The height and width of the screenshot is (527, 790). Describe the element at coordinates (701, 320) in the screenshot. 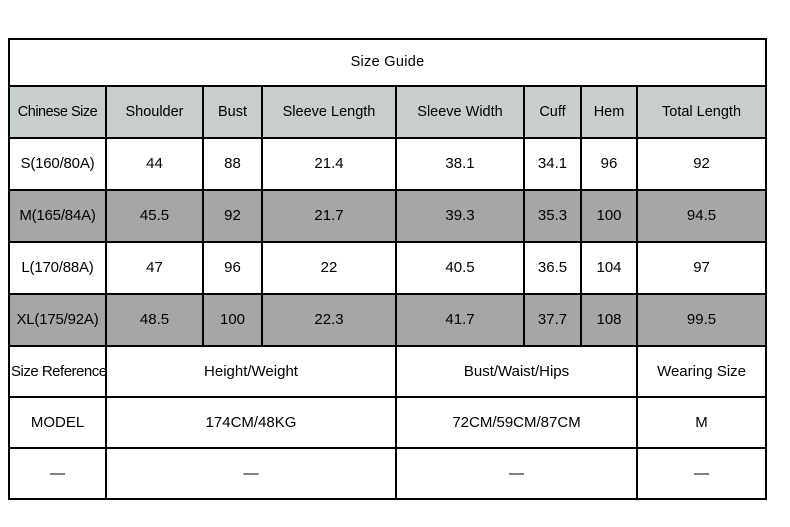

I see `cell-total-length: 99.5` at that location.